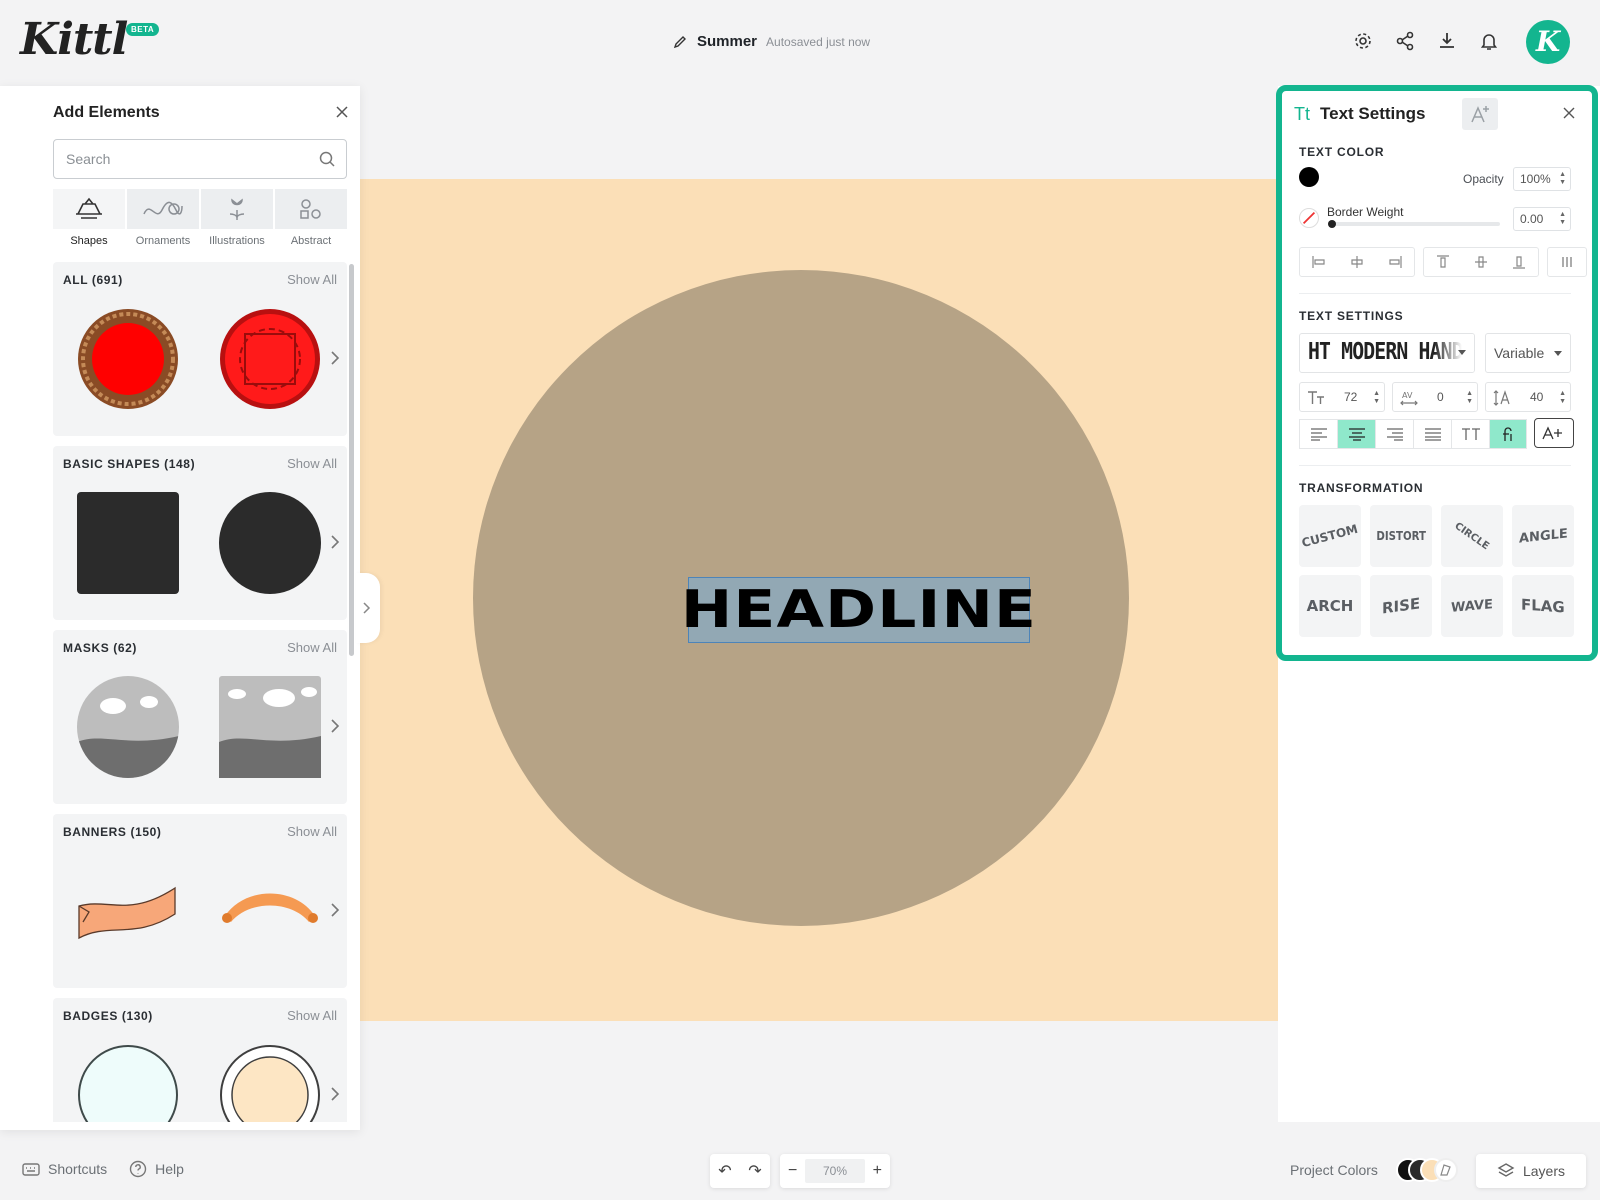 The width and height of the screenshot is (1600, 1200). Describe the element at coordinates (1414, 224) in the screenshot. I see `border-weight-slider` at that location.